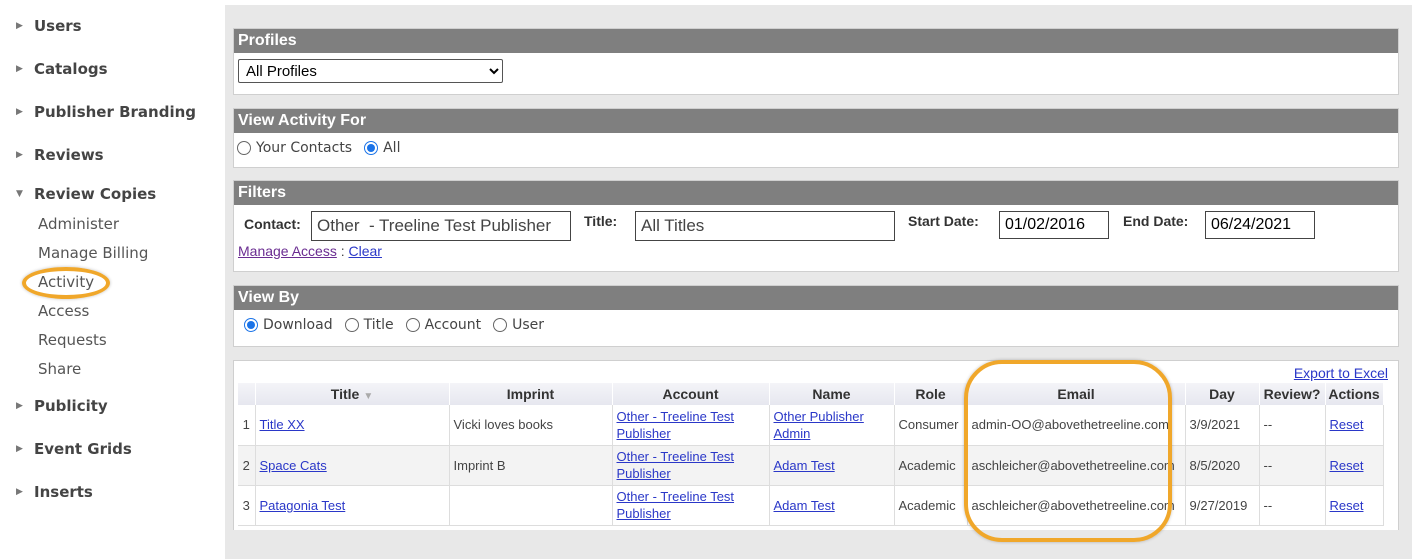 This screenshot has width=1412, height=559. Describe the element at coordinates (441, 226) in the screenshot. I see `contact-field` at that location.